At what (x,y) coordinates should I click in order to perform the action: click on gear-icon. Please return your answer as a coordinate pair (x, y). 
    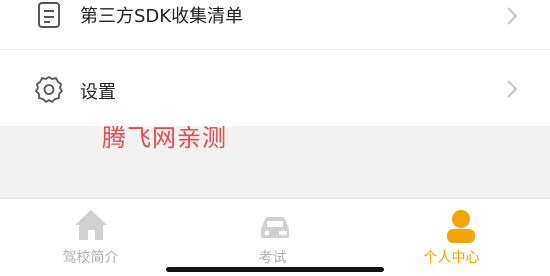
    Looking at the image, I should click on (49, 89).